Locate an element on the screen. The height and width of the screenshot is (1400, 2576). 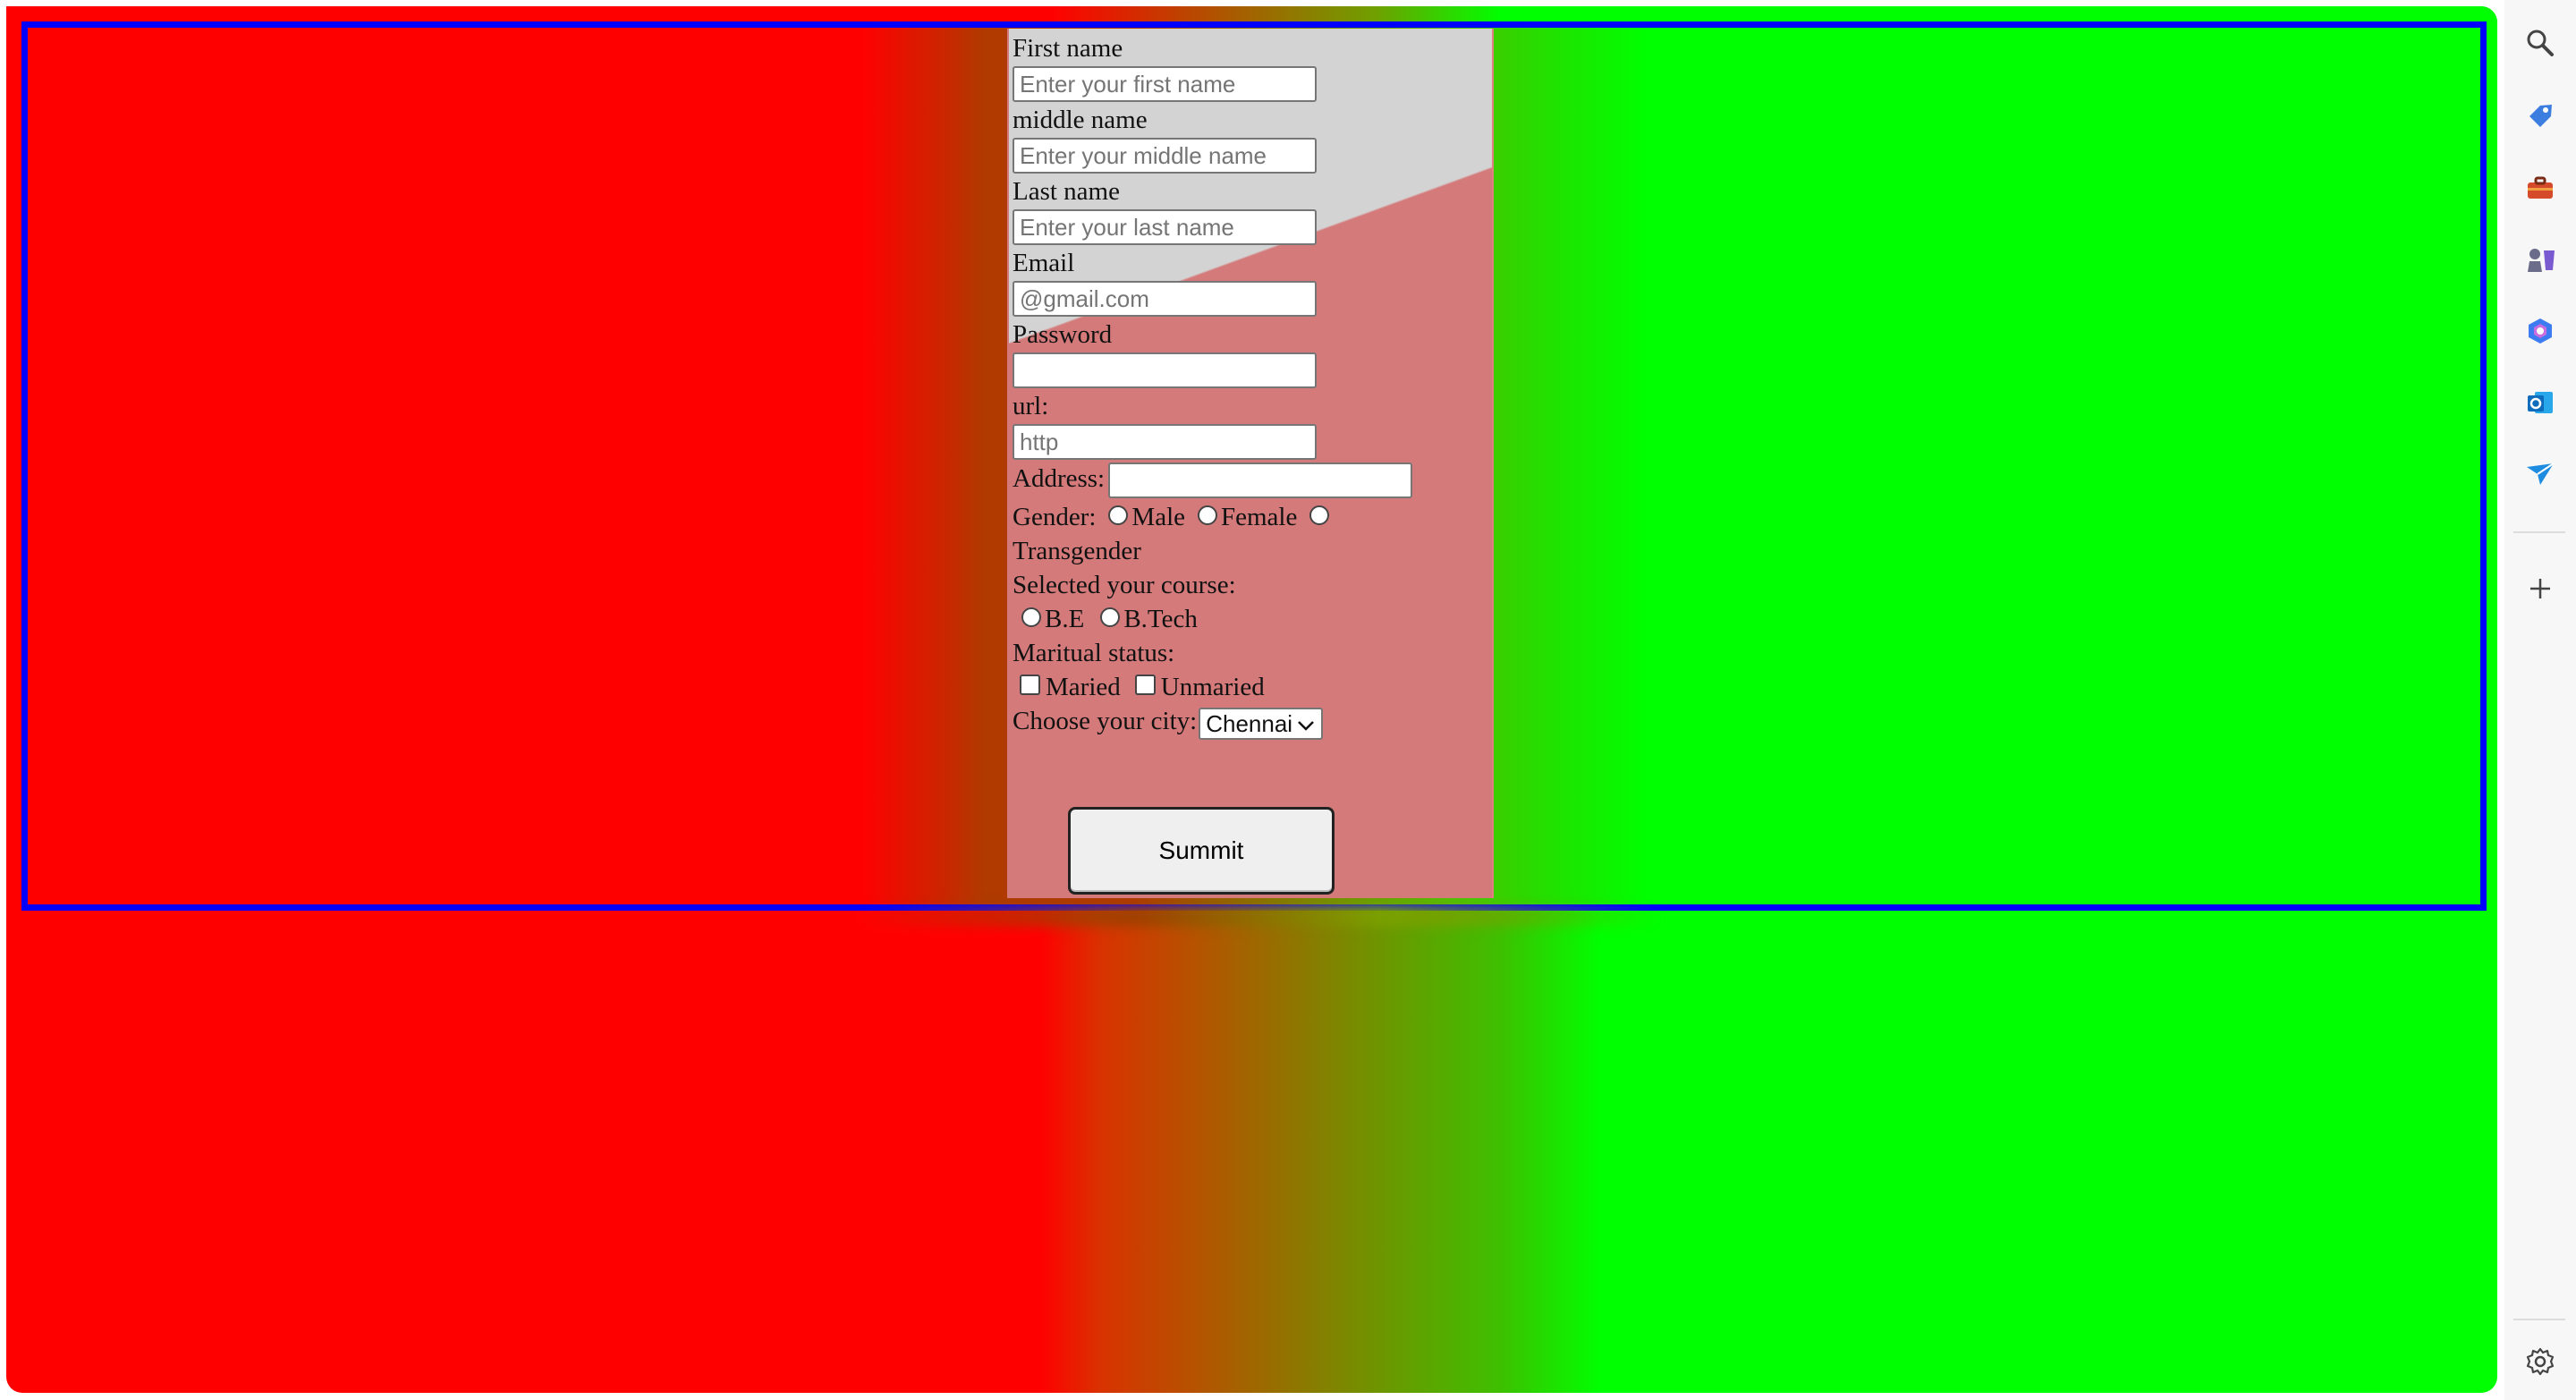
gender-transgender-label: Transgender is located at coordinates (1077, 551).